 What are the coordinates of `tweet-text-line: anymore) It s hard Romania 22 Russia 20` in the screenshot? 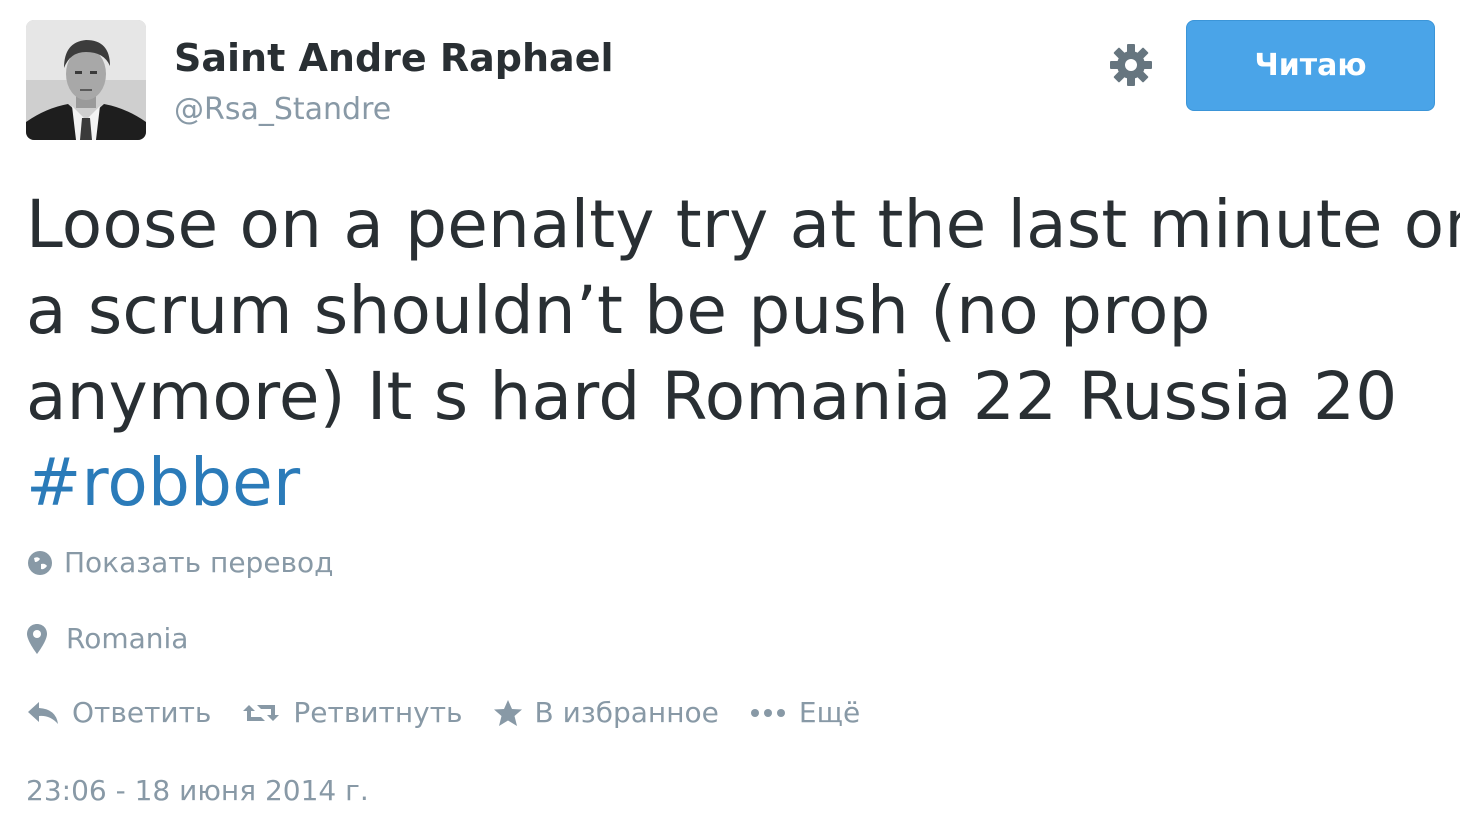 It's located at (712, 396).